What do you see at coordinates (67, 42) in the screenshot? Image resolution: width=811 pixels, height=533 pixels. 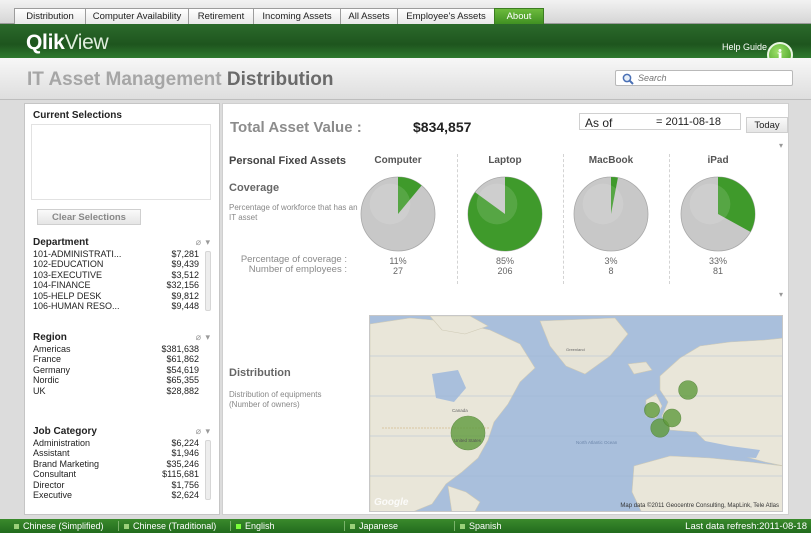 I see `qlikview-logo: QlikView` at bounding box center [67, 42].